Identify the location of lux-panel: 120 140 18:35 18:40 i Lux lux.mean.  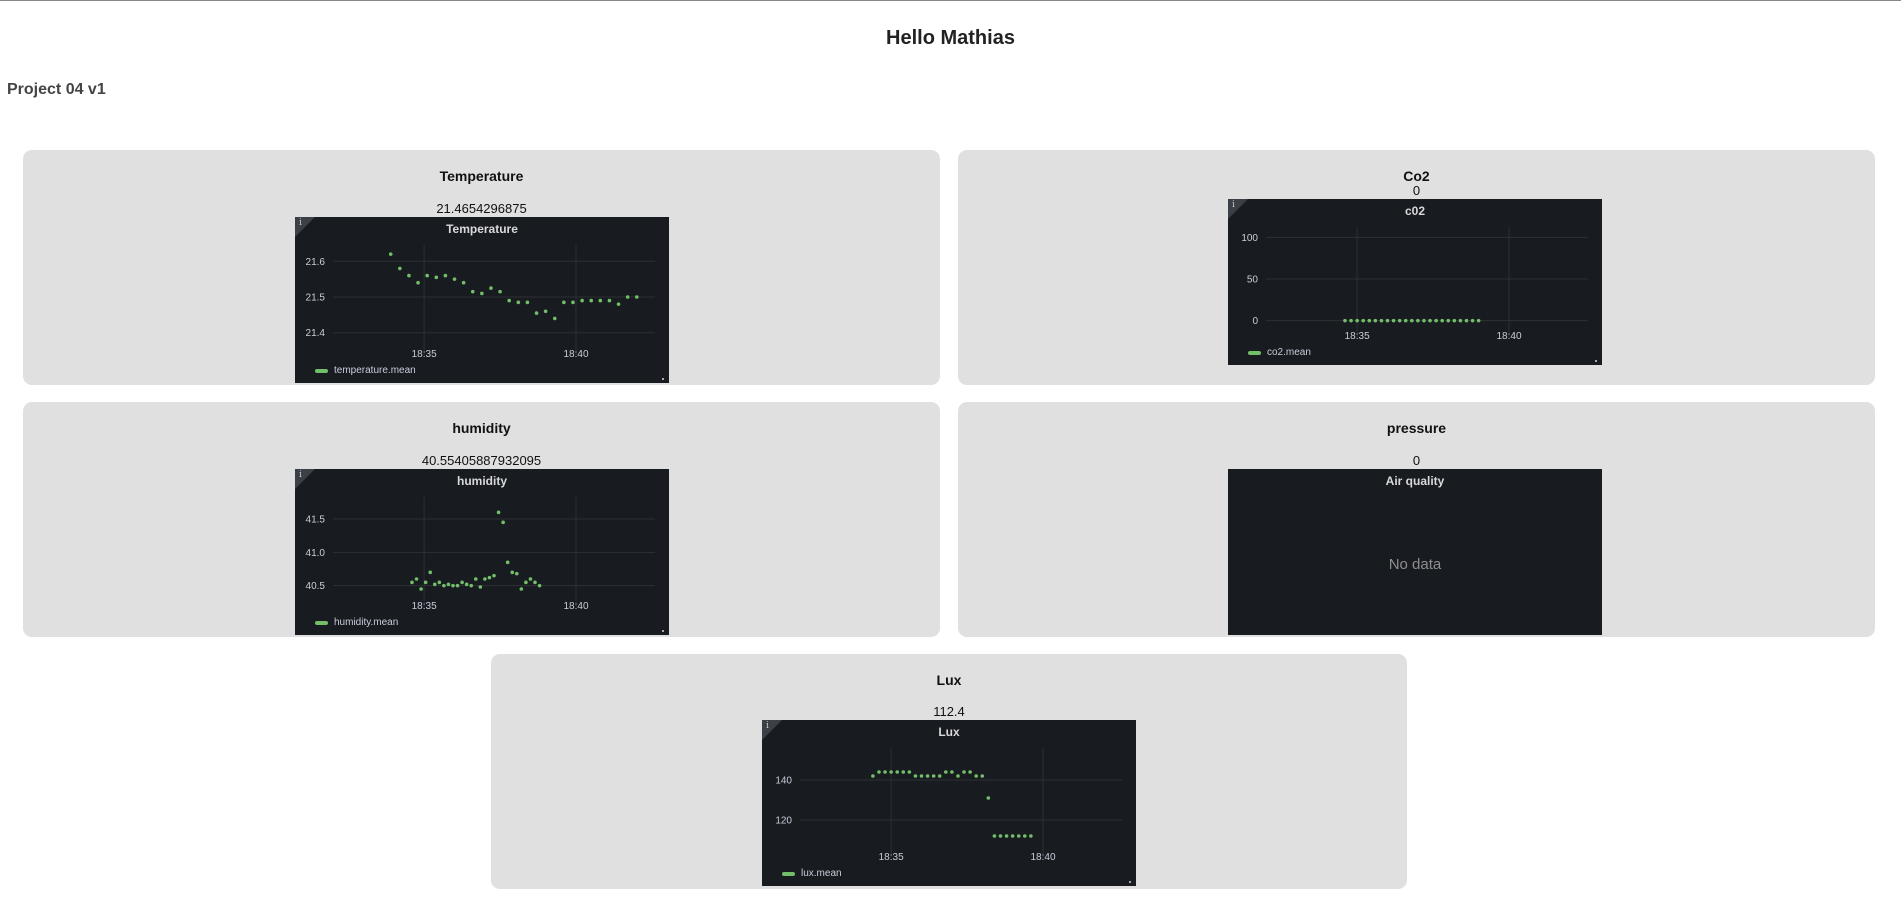
(949, 803).